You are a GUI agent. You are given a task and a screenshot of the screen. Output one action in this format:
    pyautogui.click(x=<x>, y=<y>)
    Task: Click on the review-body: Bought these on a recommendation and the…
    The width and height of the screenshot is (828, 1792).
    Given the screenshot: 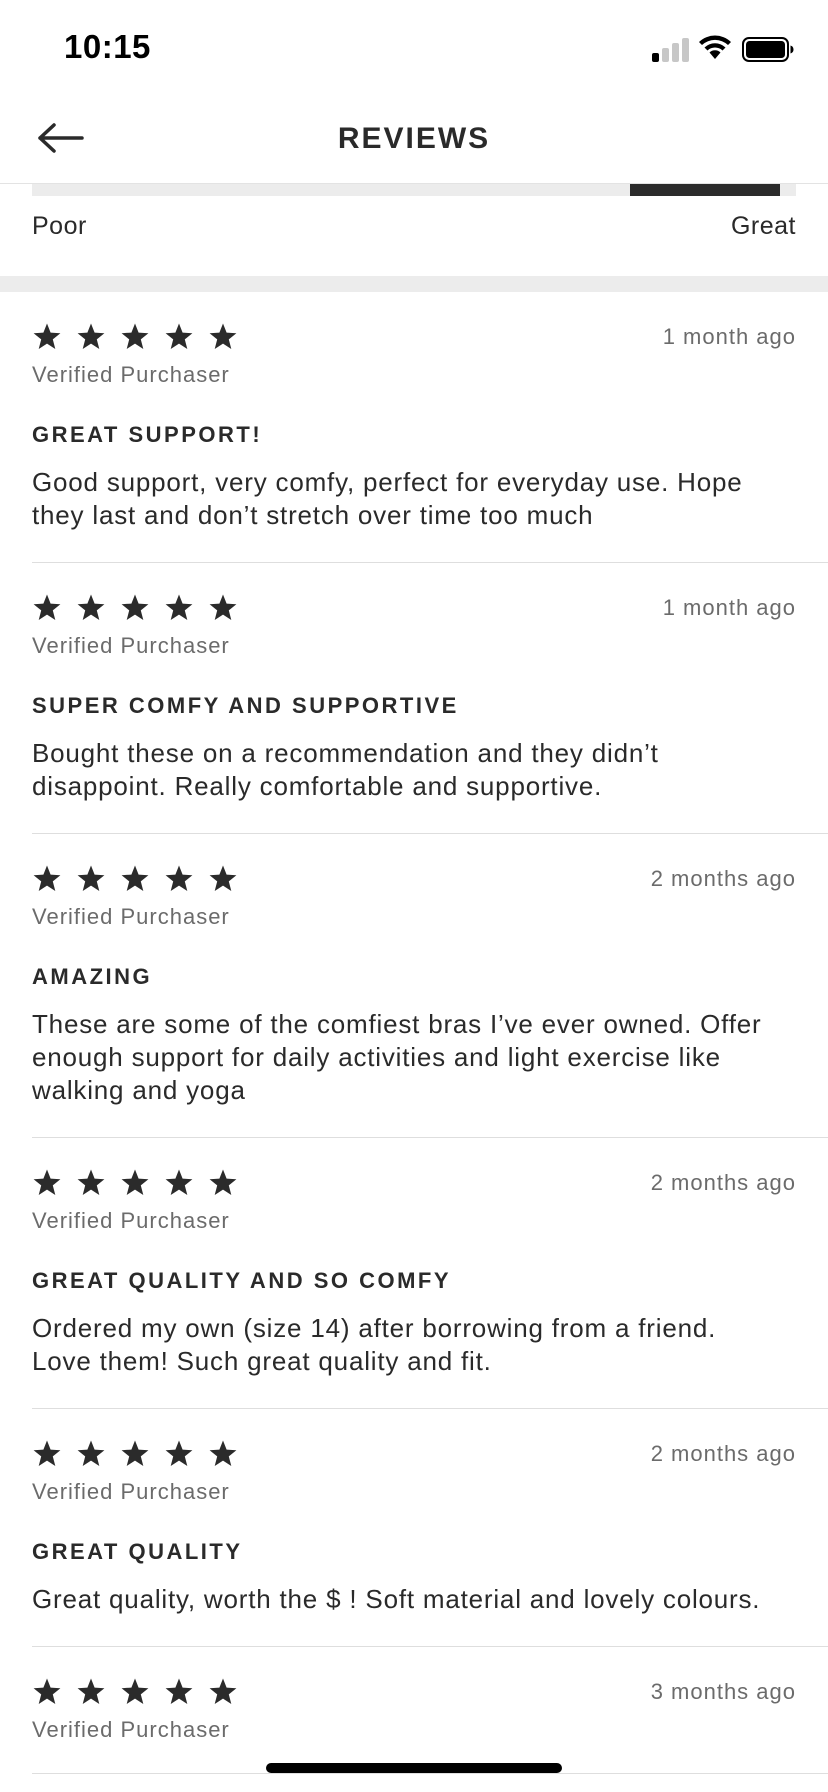 What is the action you would take?
    pyautogui.click(x=345, y=769)
    